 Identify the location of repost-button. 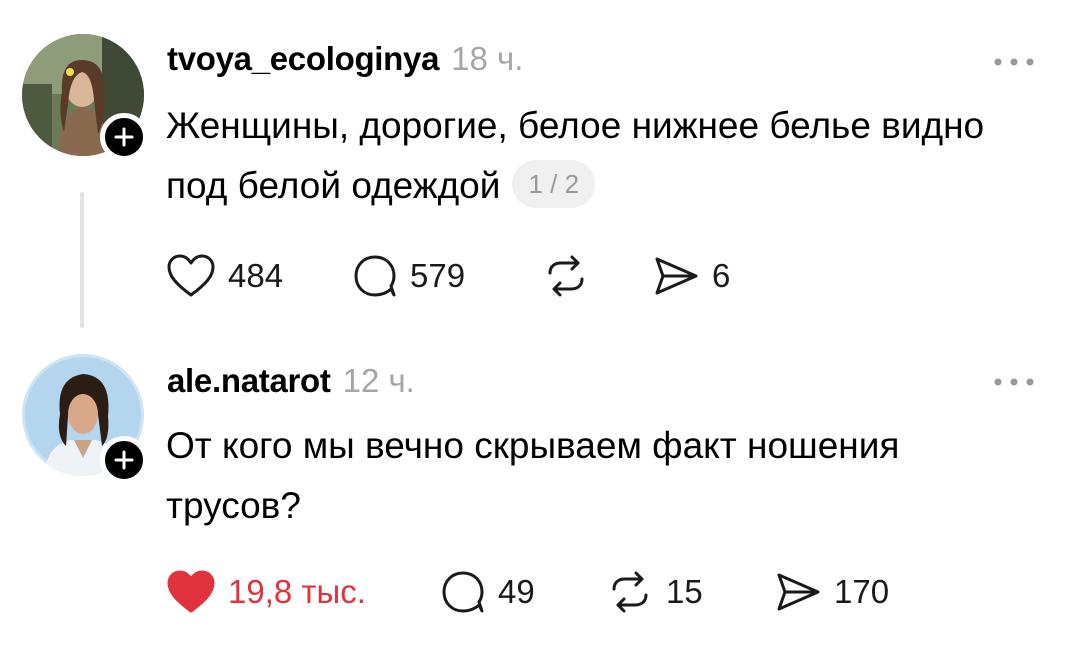
(597, 276).